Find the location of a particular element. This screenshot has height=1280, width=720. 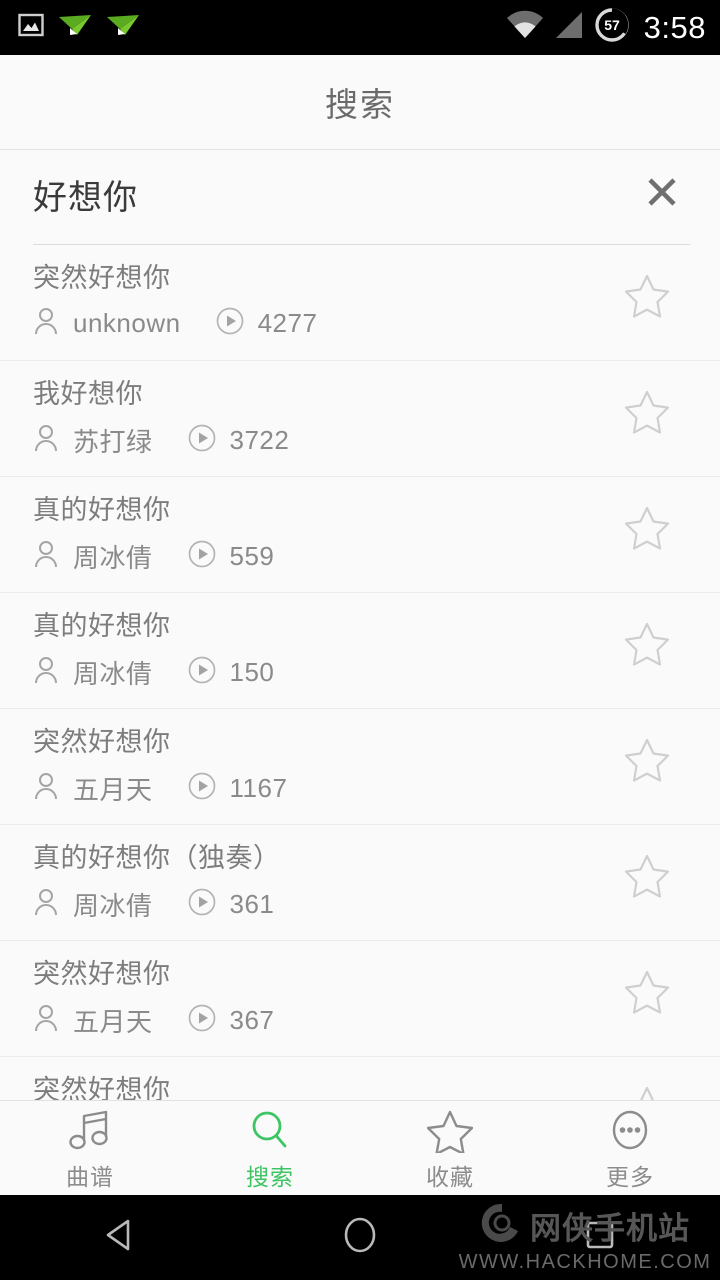

play-count-group: 559 is located at coordinates (231, 556).